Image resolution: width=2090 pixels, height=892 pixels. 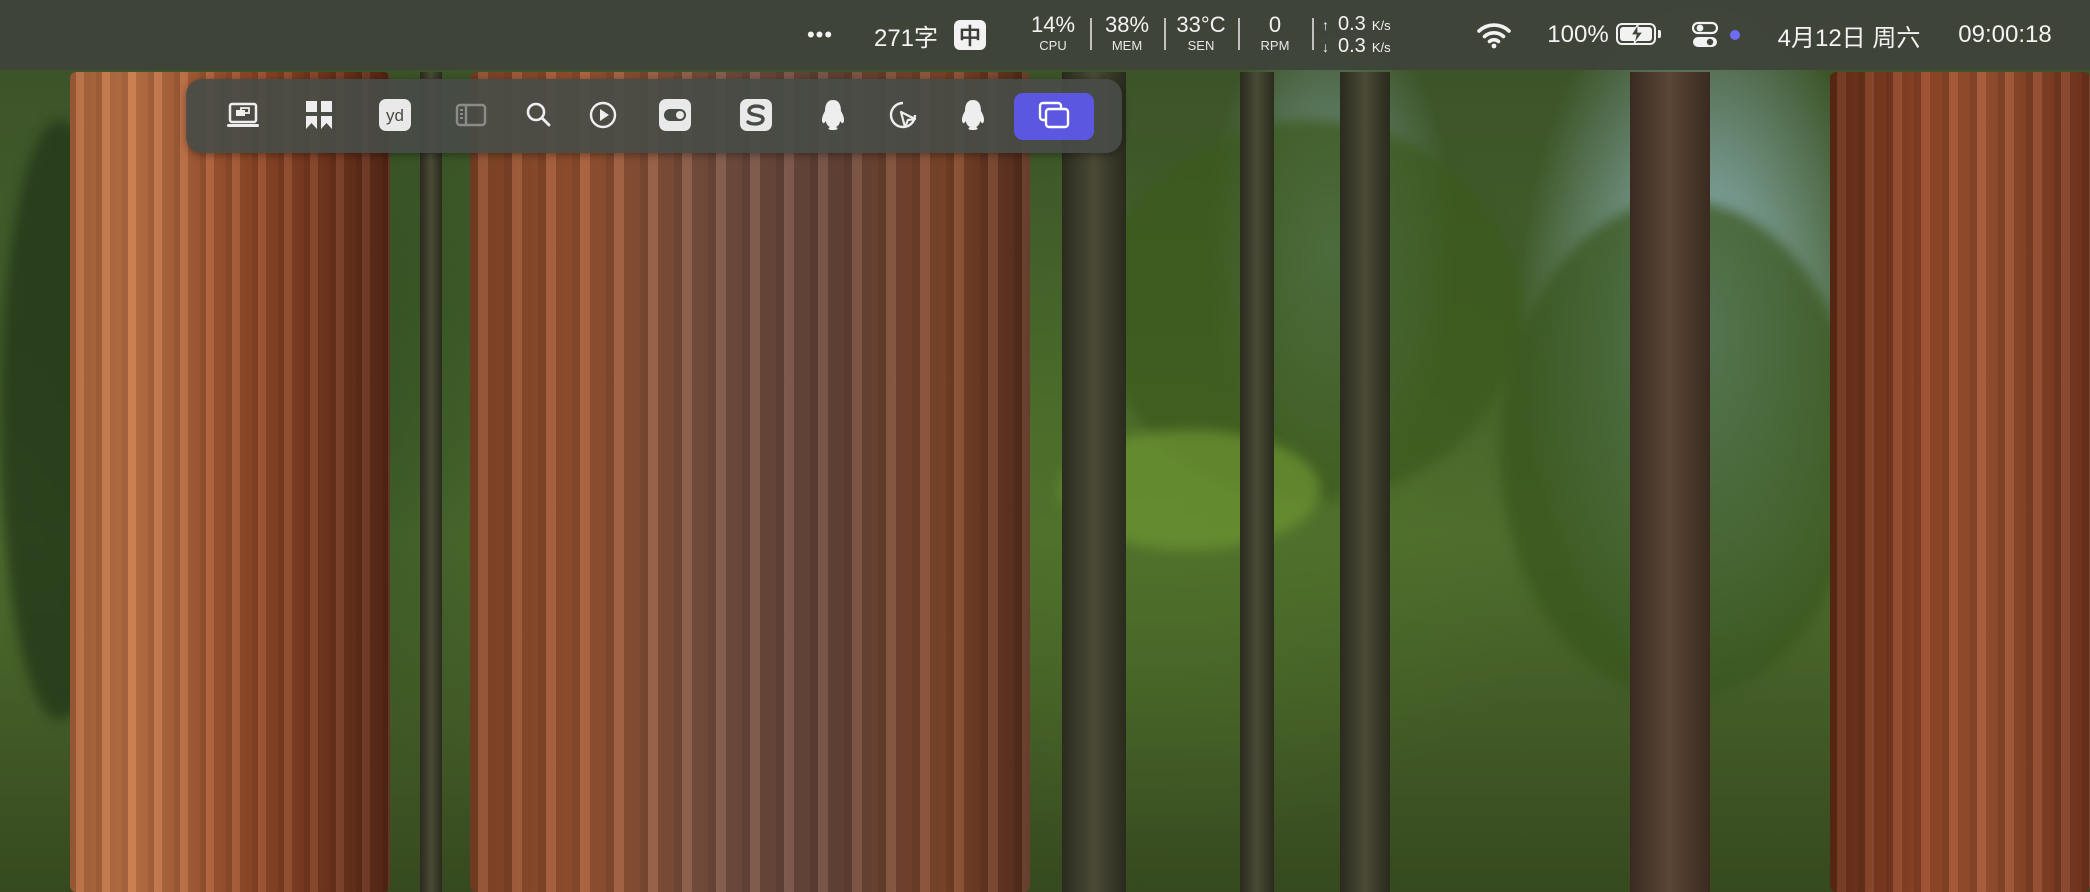 I want to click on menu-clock: 09:00:18, so click(x=2005, y=35).